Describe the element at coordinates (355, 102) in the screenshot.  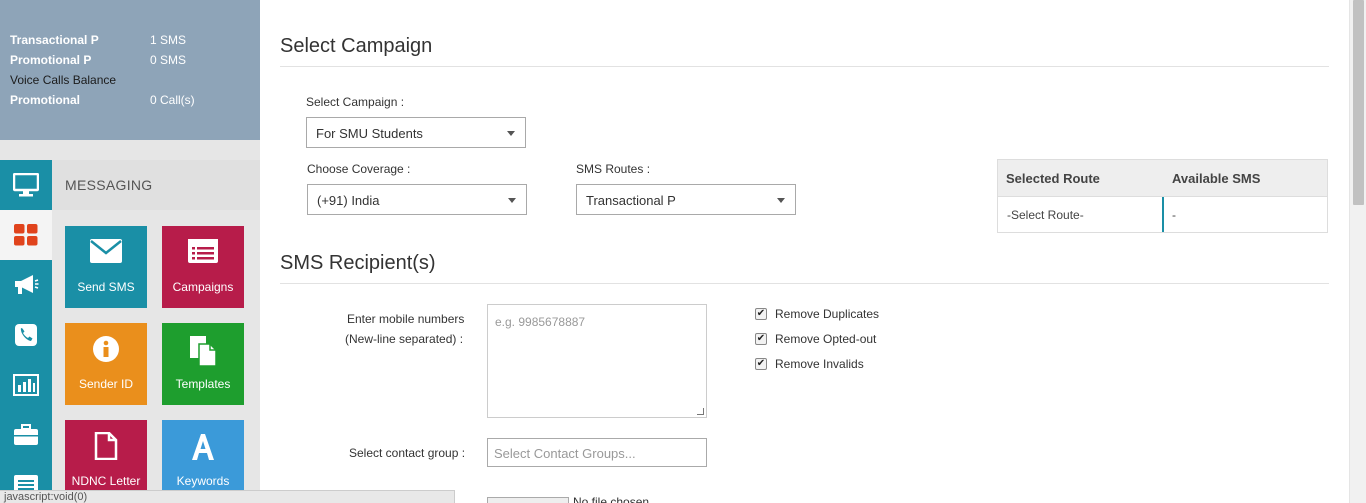
I see `select-campaign-label: Select Campaign :` at that location.